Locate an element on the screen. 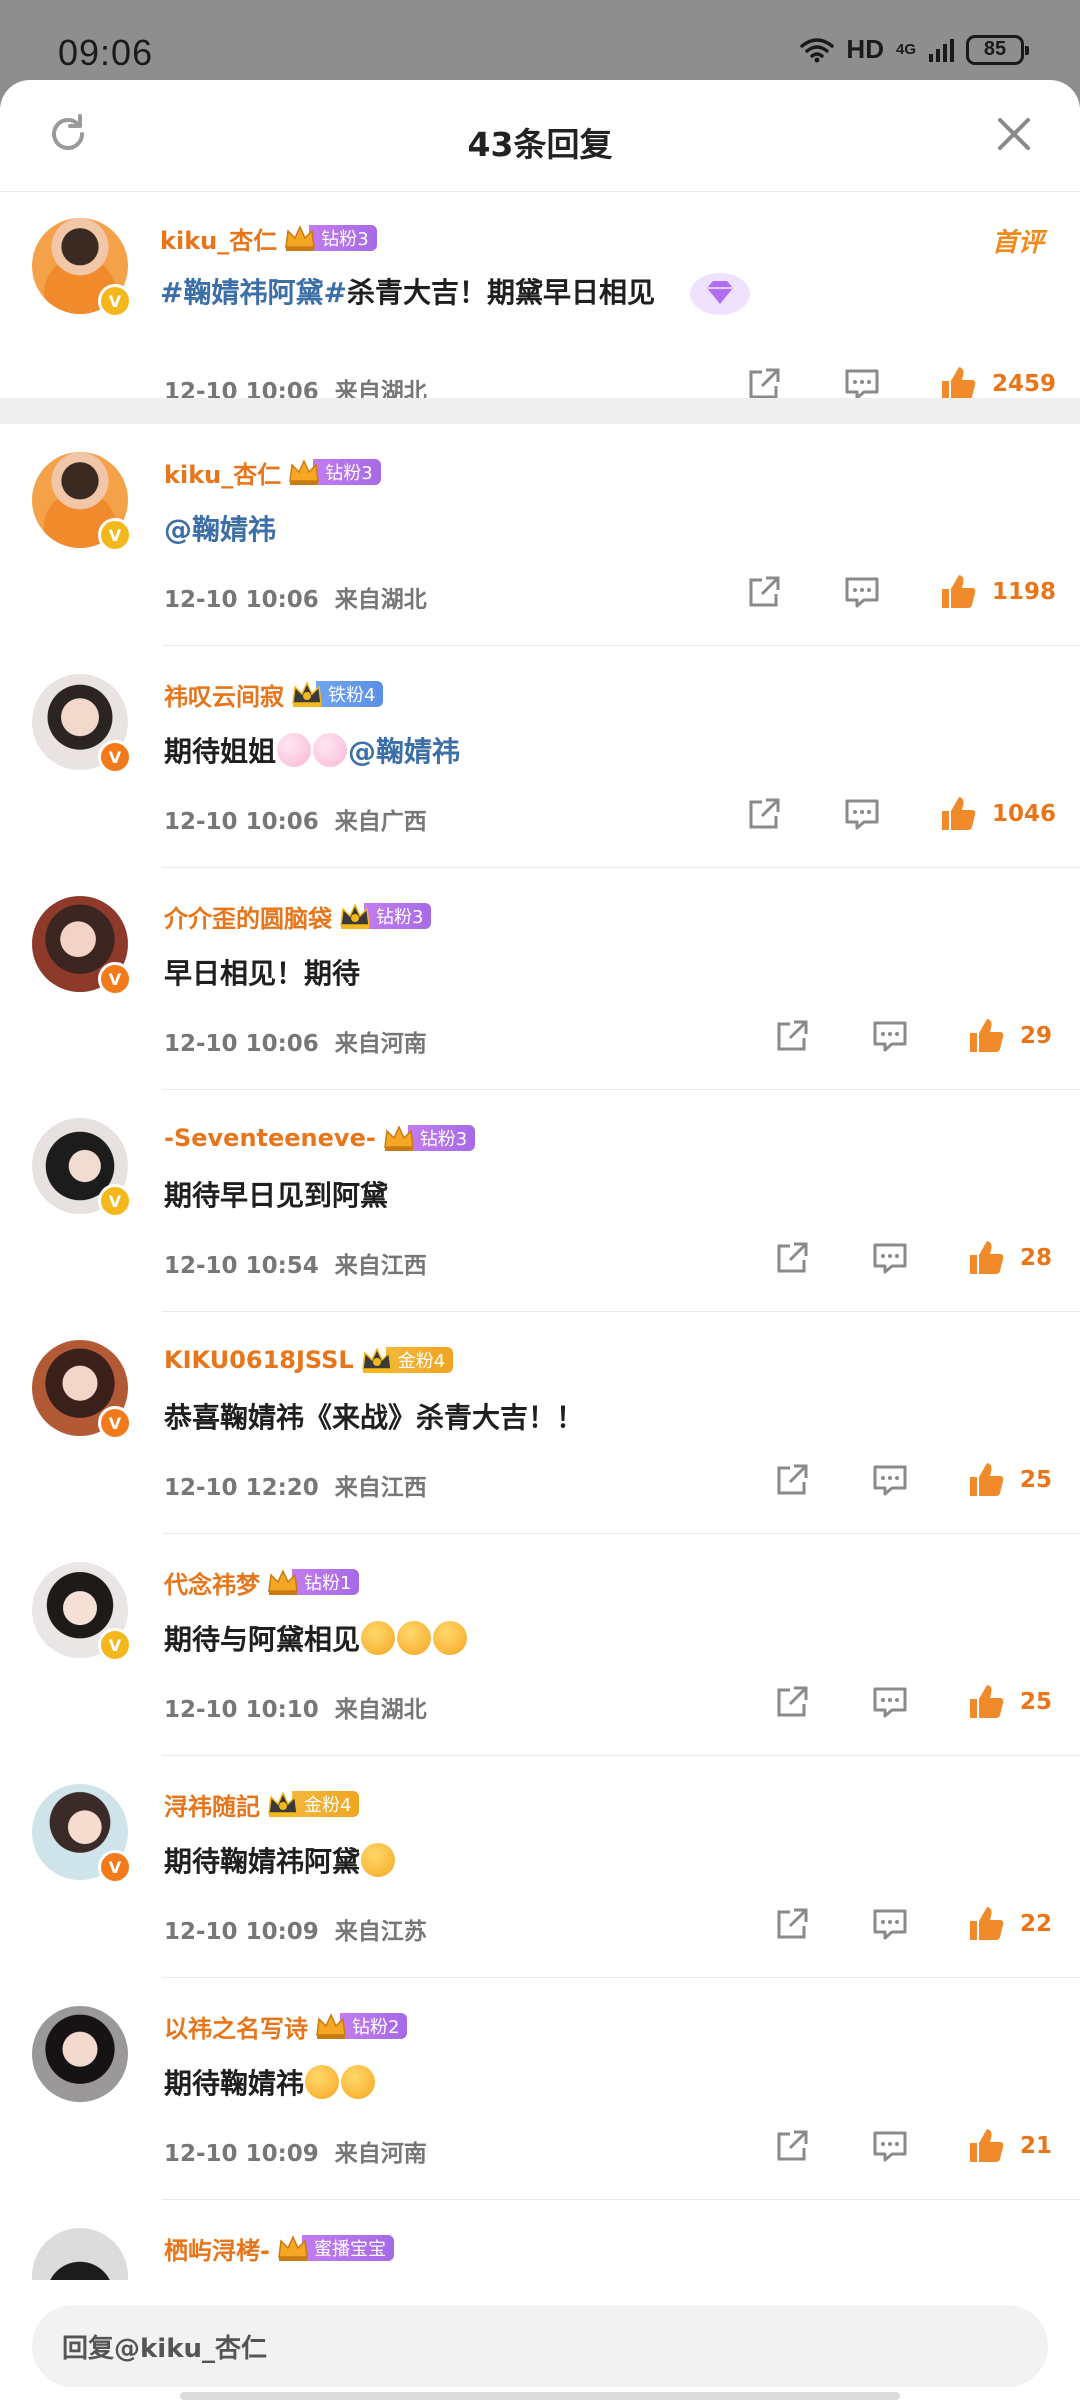  fan-badge: 钻粉2 is located at coordinates (361, 2026).